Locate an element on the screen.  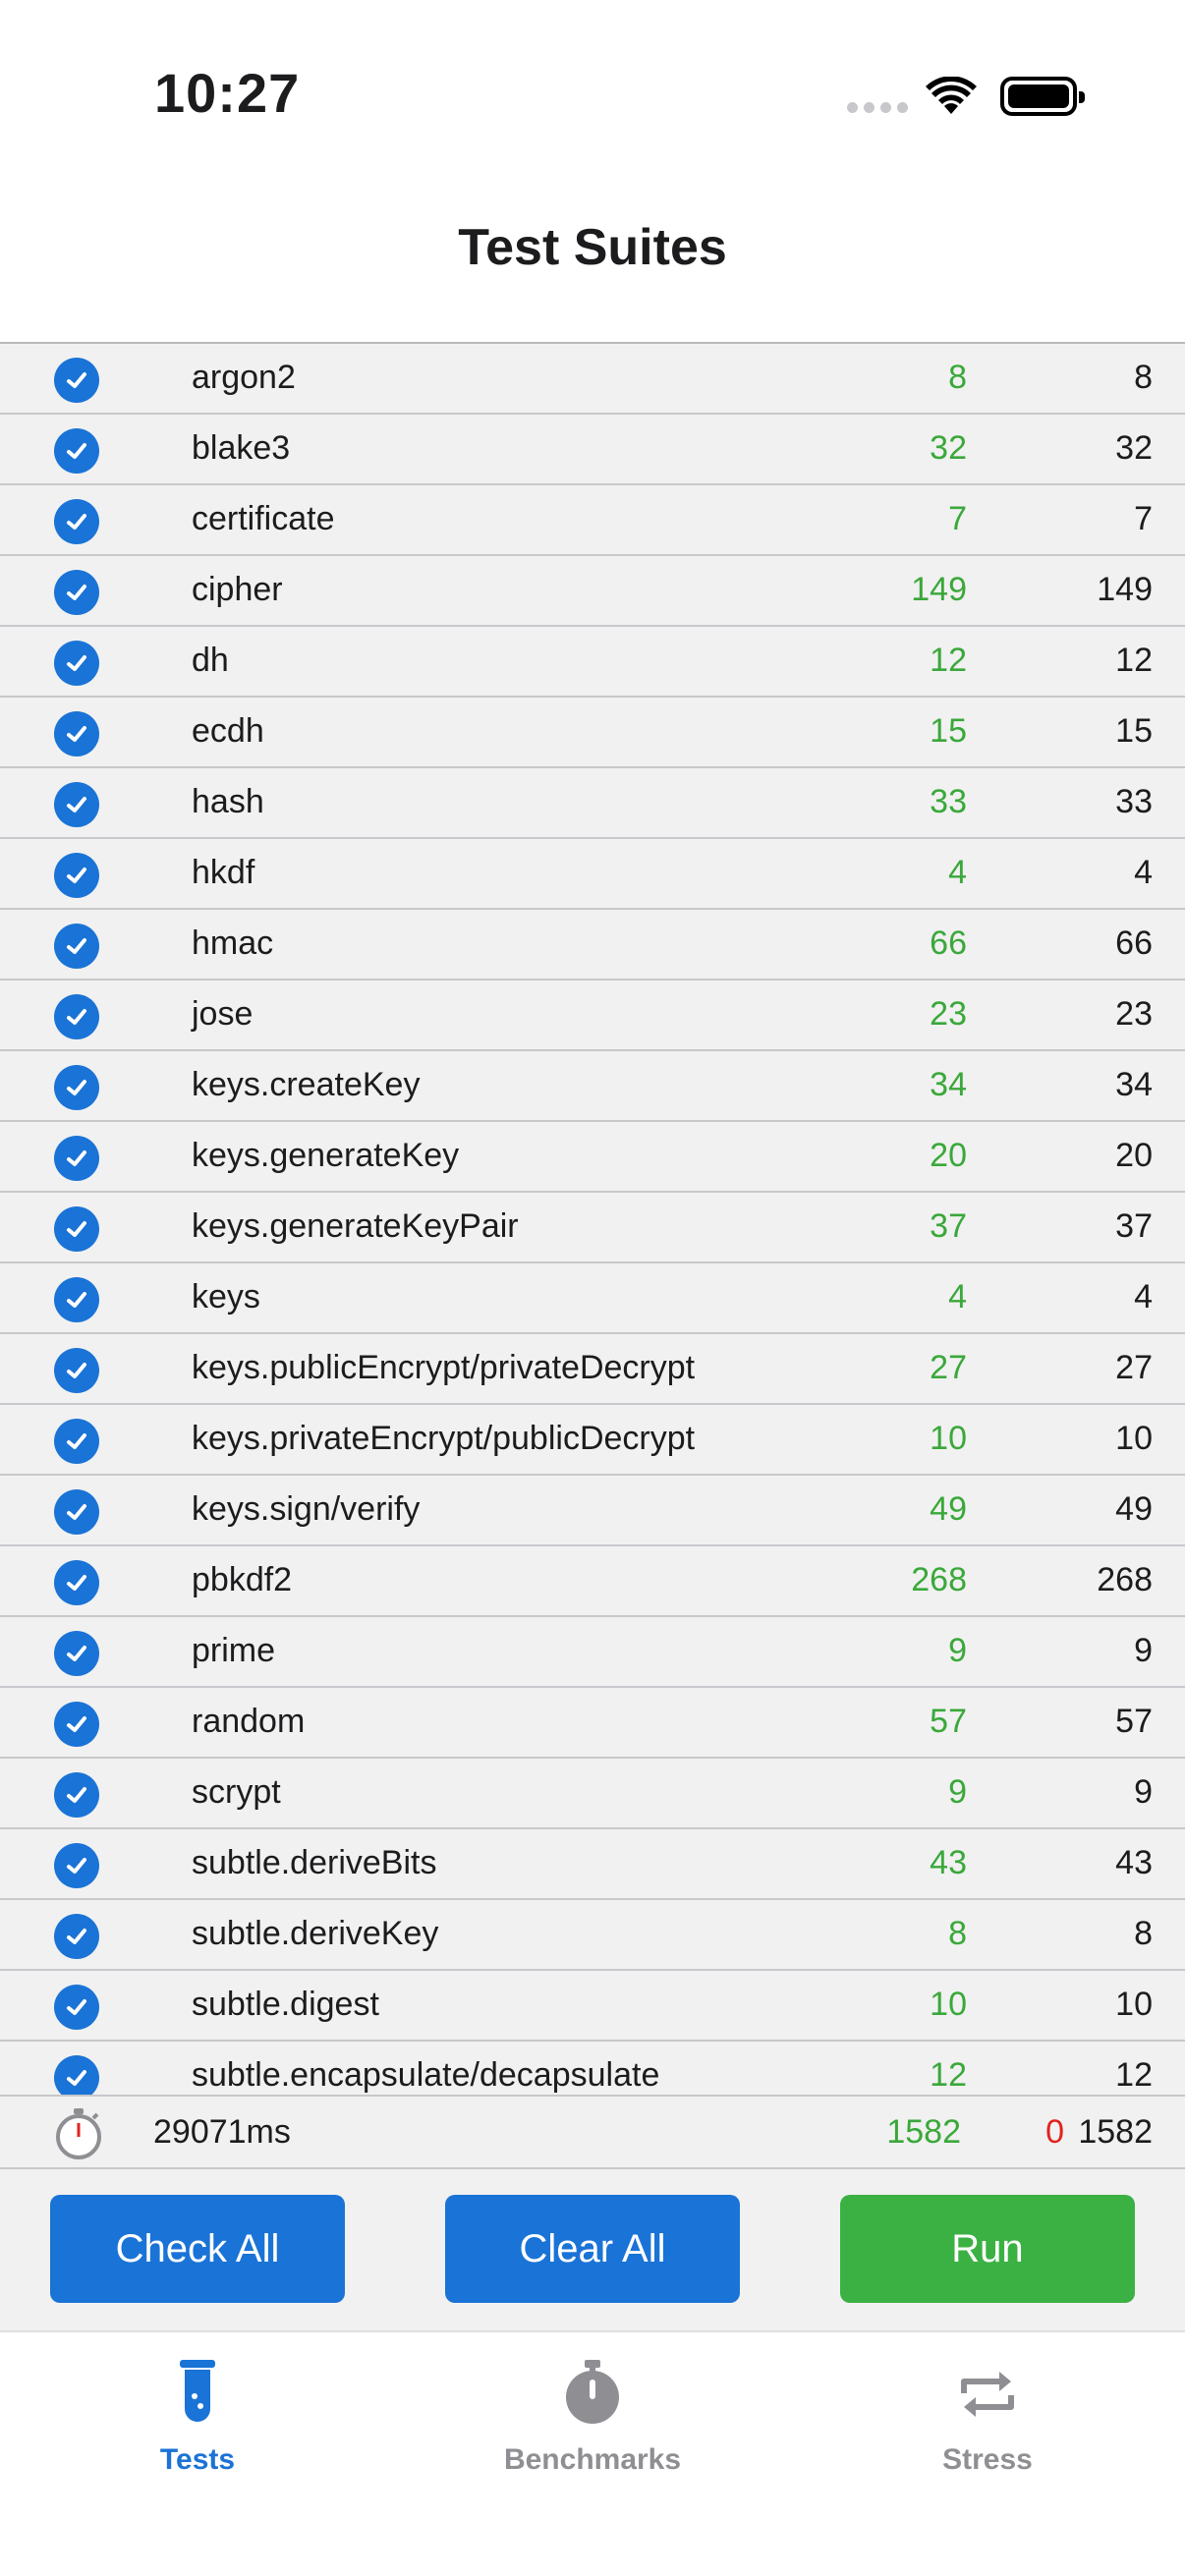
table-row: keys.generateKey 20 20 is located at coordinates (592, 1157).